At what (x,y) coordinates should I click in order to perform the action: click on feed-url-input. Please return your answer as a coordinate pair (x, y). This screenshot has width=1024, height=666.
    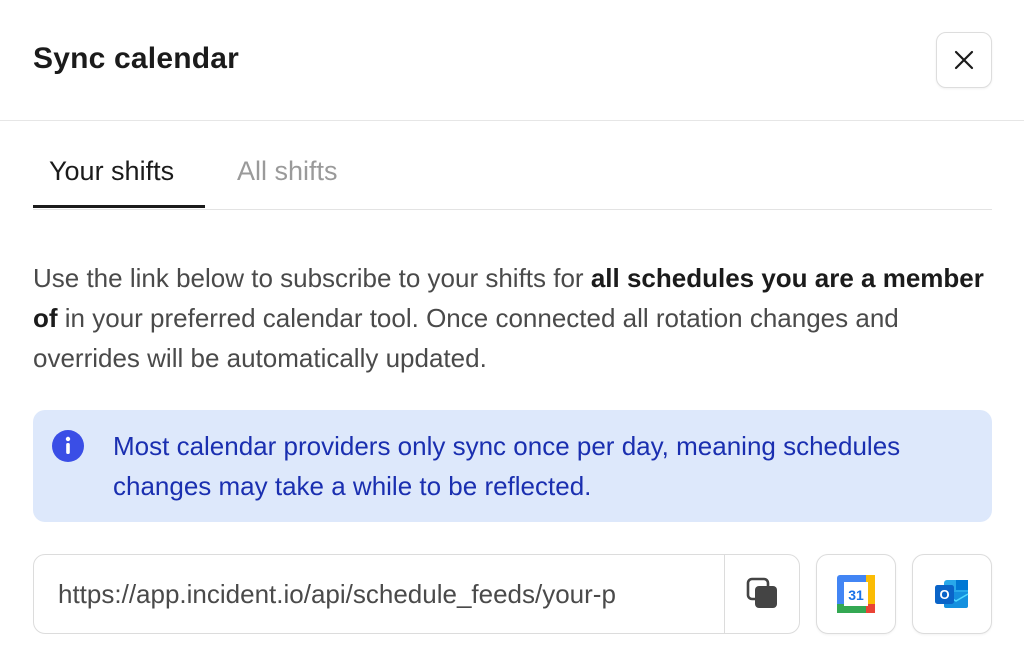
    Looking at the image, I should click on (379, 594).